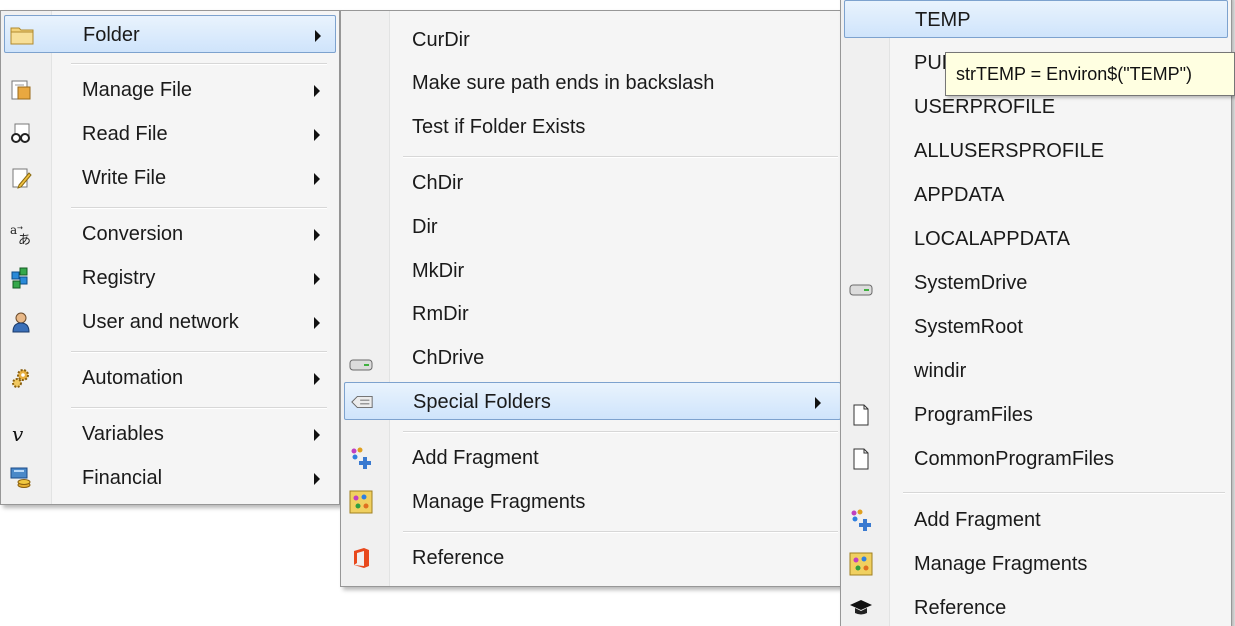  I want to click on folder-menu-item-test-folder-exists: Test if Folder Exists, so click(592, 127).